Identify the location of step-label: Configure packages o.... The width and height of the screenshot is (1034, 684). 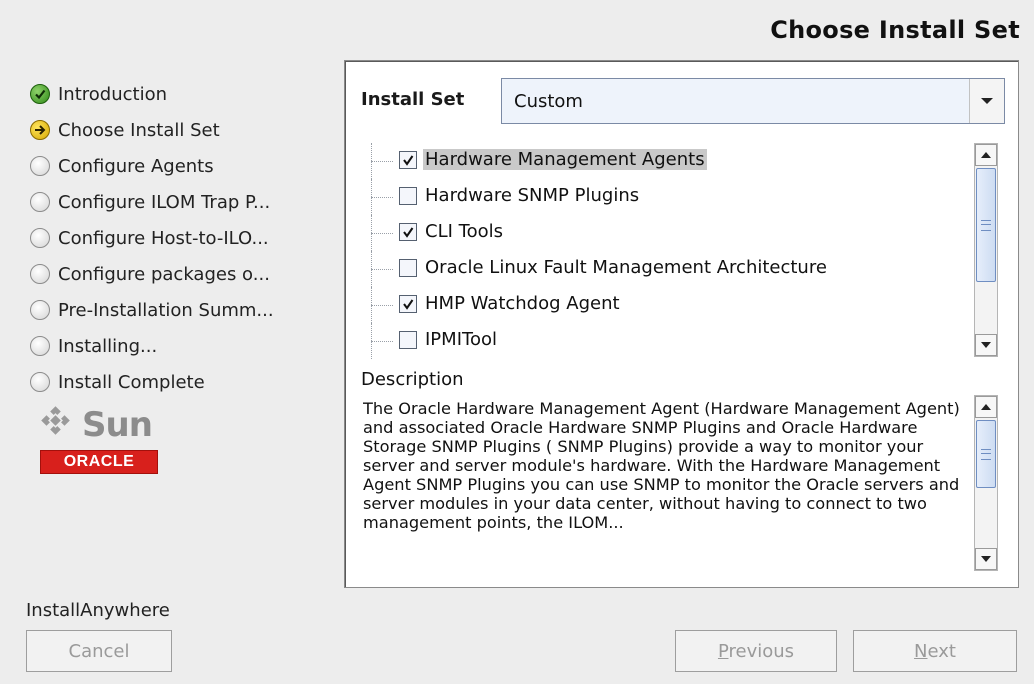
(164, 274).